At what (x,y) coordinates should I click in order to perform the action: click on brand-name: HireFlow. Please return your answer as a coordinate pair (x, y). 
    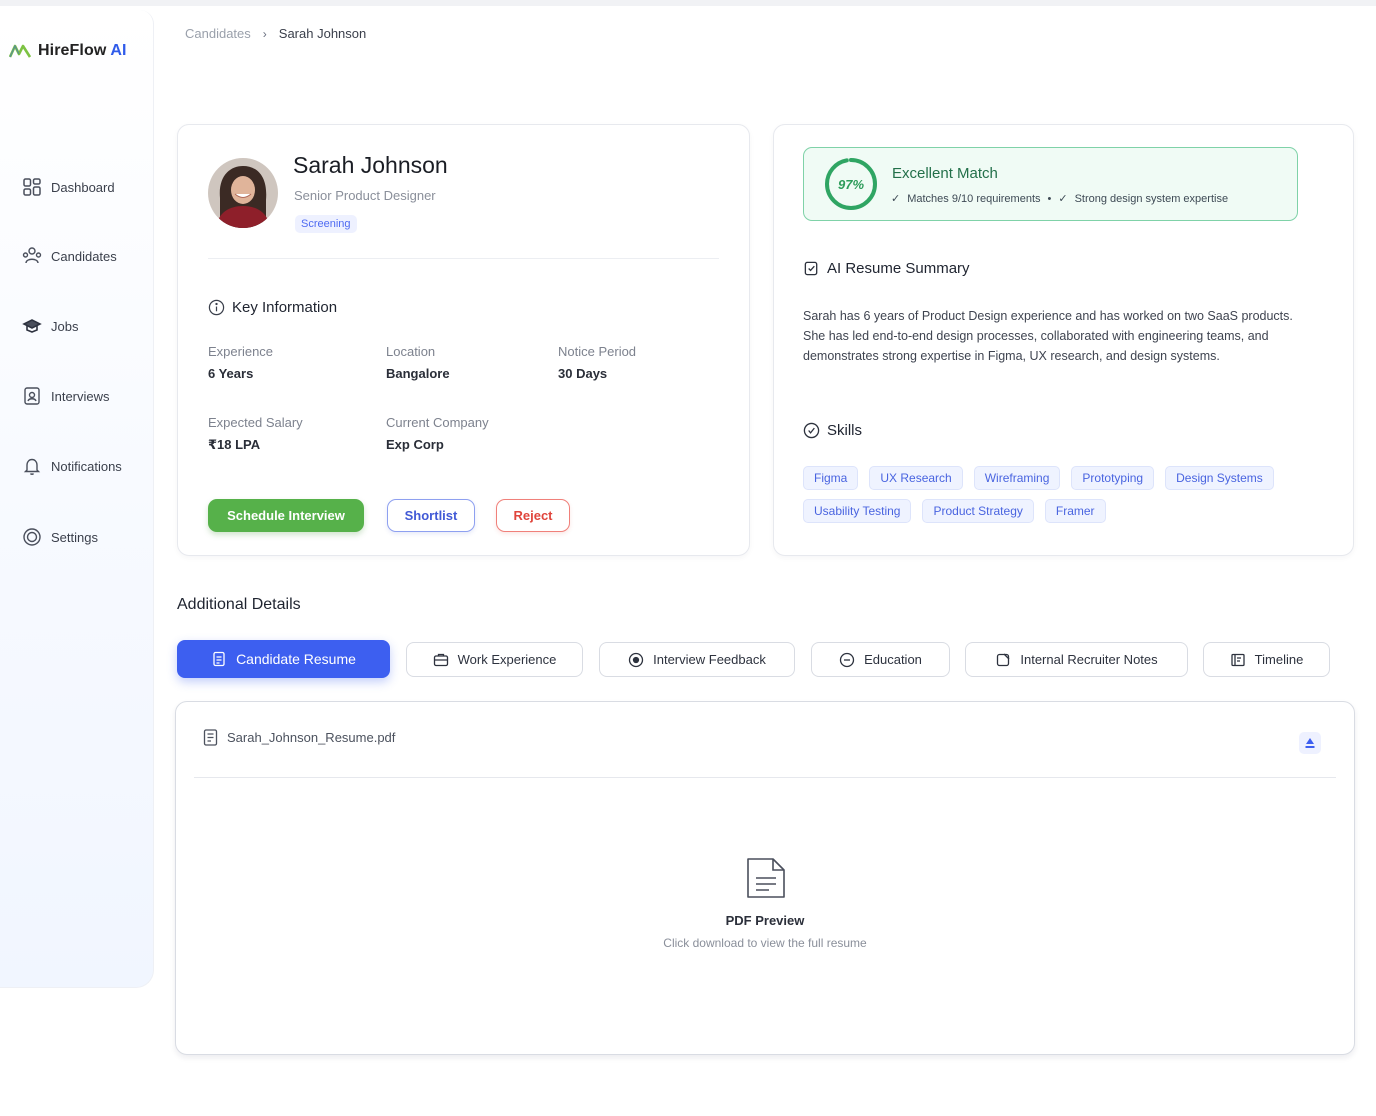
    Looking at the image, I should click on (72, 50).